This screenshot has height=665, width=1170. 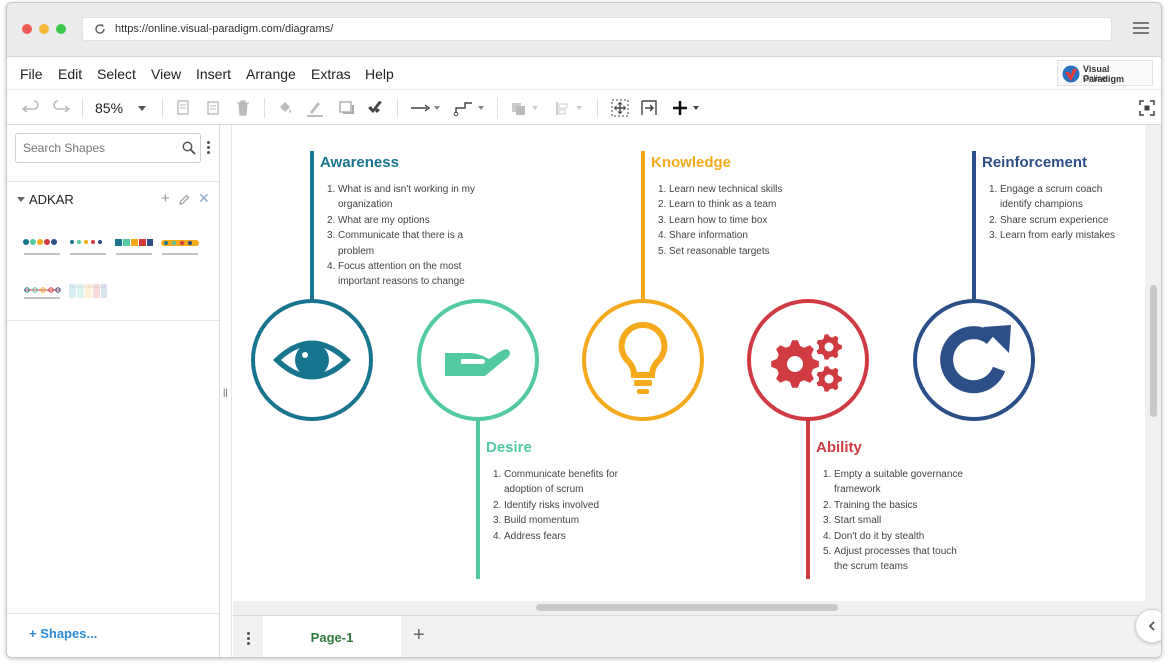 I want to click on waypoint-icon, so click(x=470, y=108).